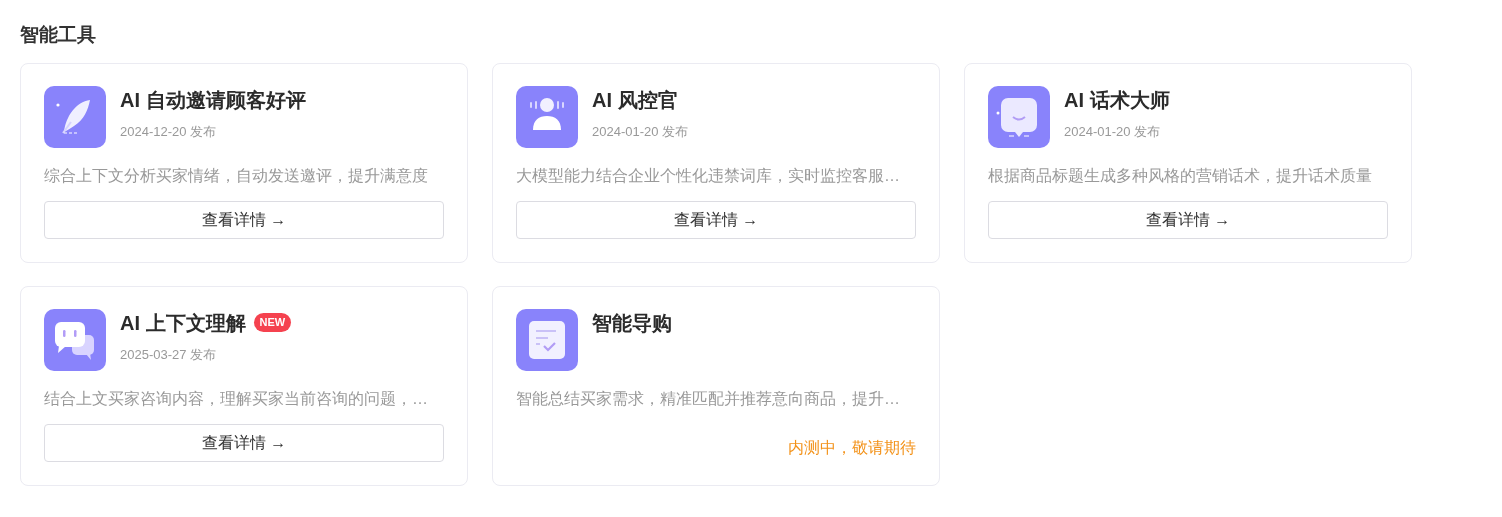  I want to click on person-icon, so click(547, 116).